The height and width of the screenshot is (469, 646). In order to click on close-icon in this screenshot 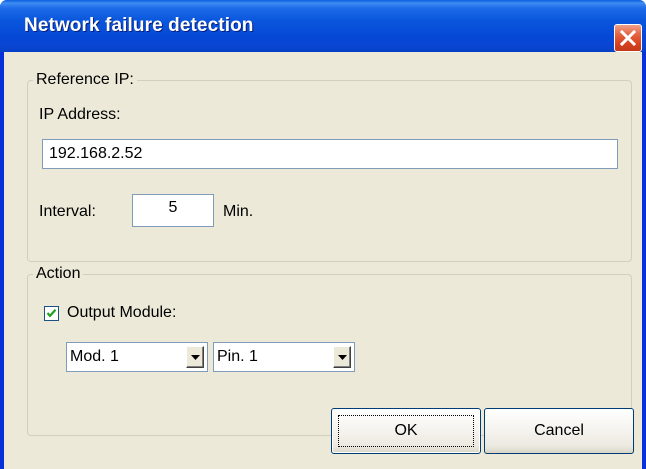, I will do `click(628, 38)`.